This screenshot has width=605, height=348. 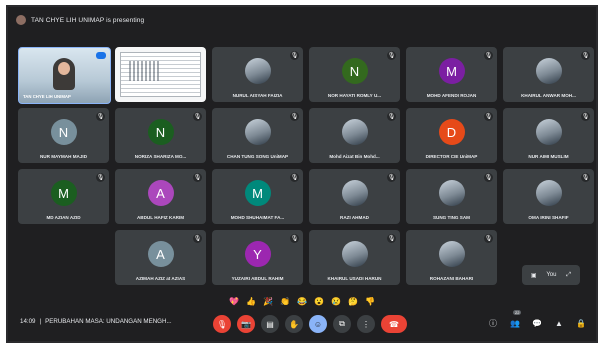 I want to click on participant-name: CHAN TUNG SONG UniMAP, so click(x=257, y=156).